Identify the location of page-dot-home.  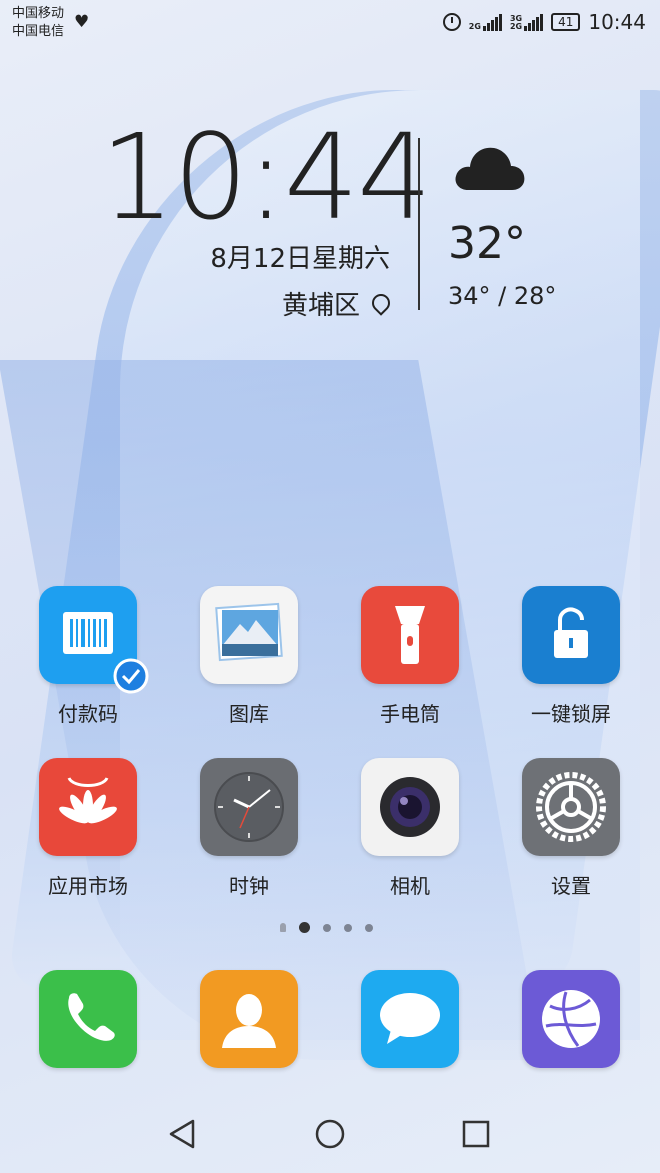
(283, 927).